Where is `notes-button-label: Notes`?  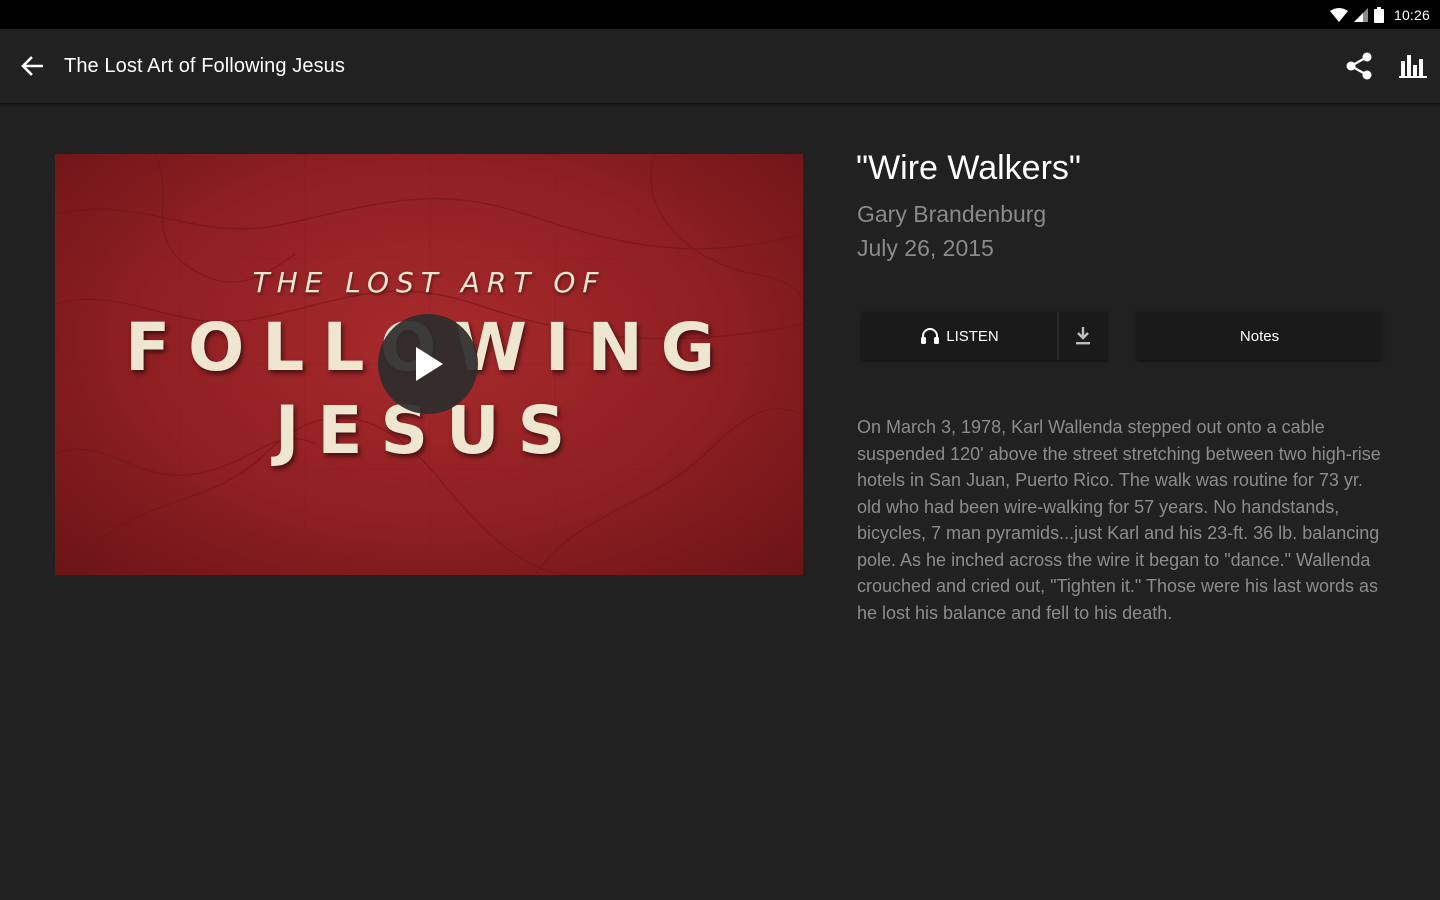
notes-button-label: Notes is located at coordinates (1259, 336).